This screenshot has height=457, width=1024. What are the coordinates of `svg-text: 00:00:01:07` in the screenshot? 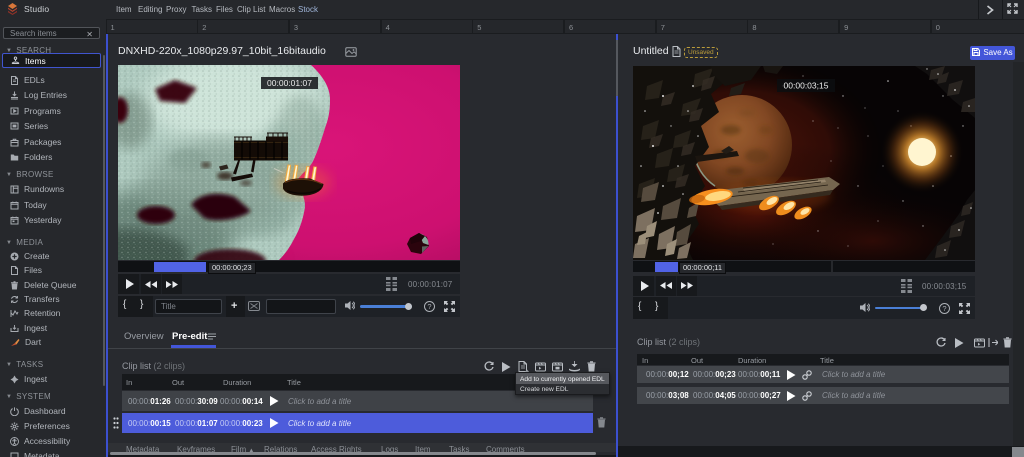 It's located at (289, 83).